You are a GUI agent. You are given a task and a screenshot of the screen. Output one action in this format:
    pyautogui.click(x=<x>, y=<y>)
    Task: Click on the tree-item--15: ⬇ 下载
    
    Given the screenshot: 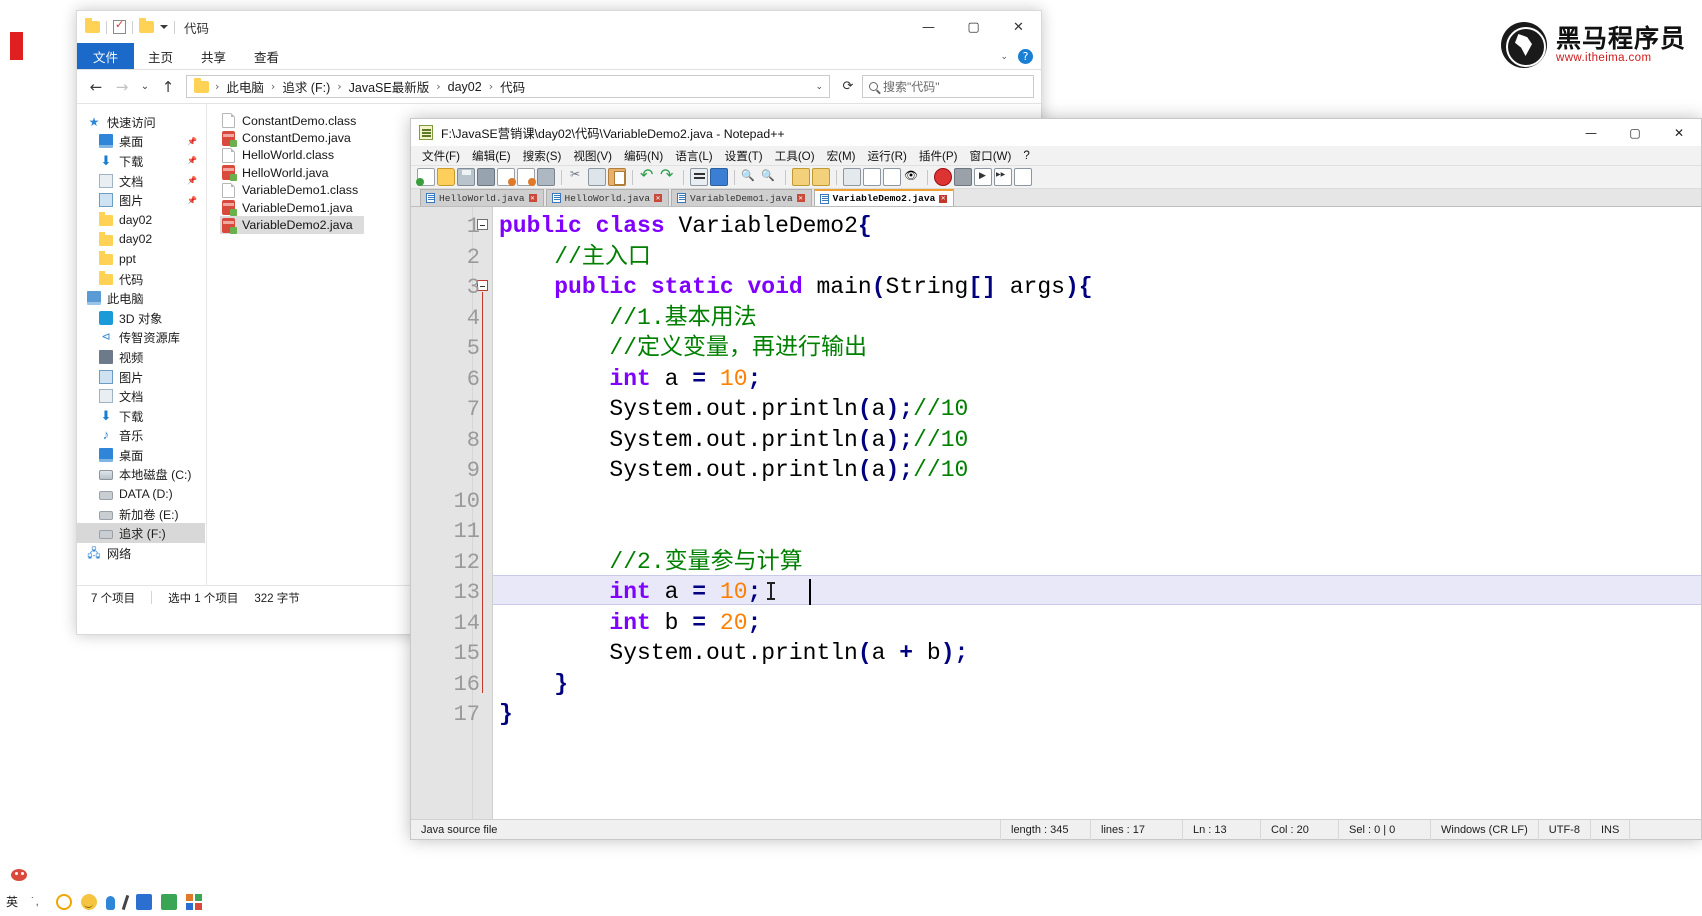 What is the action you would take?
    pyautogui.click(x=141, y=416)
    